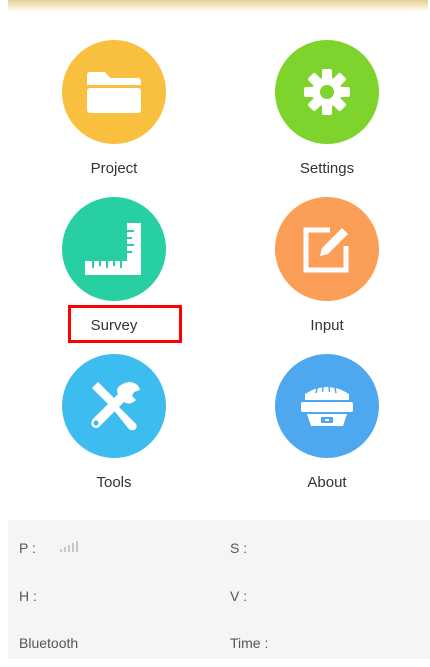 Image resolution: width=430 pixels, height=667 pixels. I want to click on survey-highlight-box, so click(125, 324).